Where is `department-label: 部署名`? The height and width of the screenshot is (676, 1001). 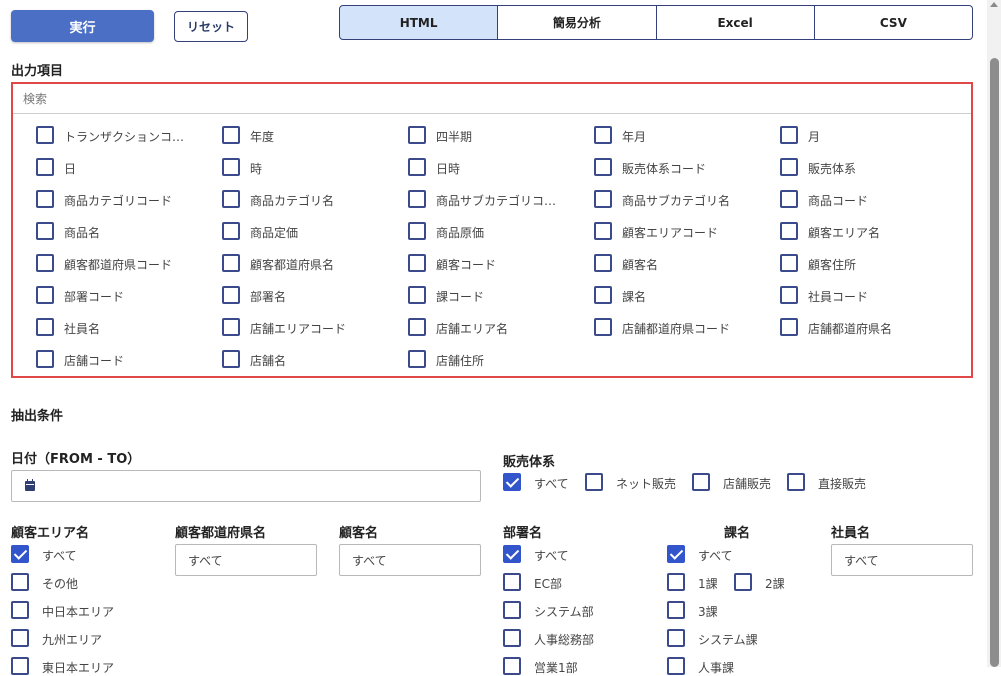
department-label: 部署名 is located at coordinates (523, 533).